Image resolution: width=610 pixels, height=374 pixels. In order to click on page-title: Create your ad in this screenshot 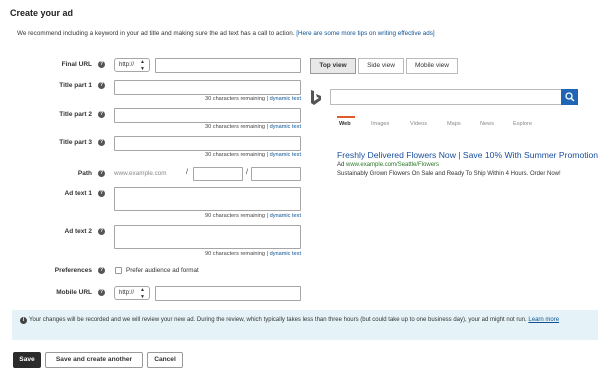, I will do `click(42, 13)`.